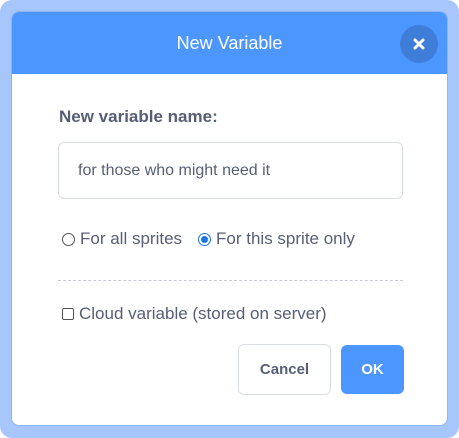 This screenshot has width=459, height=438. What do you see at coordinates (285, 238) in the screenshot?
I see `radio-label: For this sprite only` at bounding box center [285, 238].